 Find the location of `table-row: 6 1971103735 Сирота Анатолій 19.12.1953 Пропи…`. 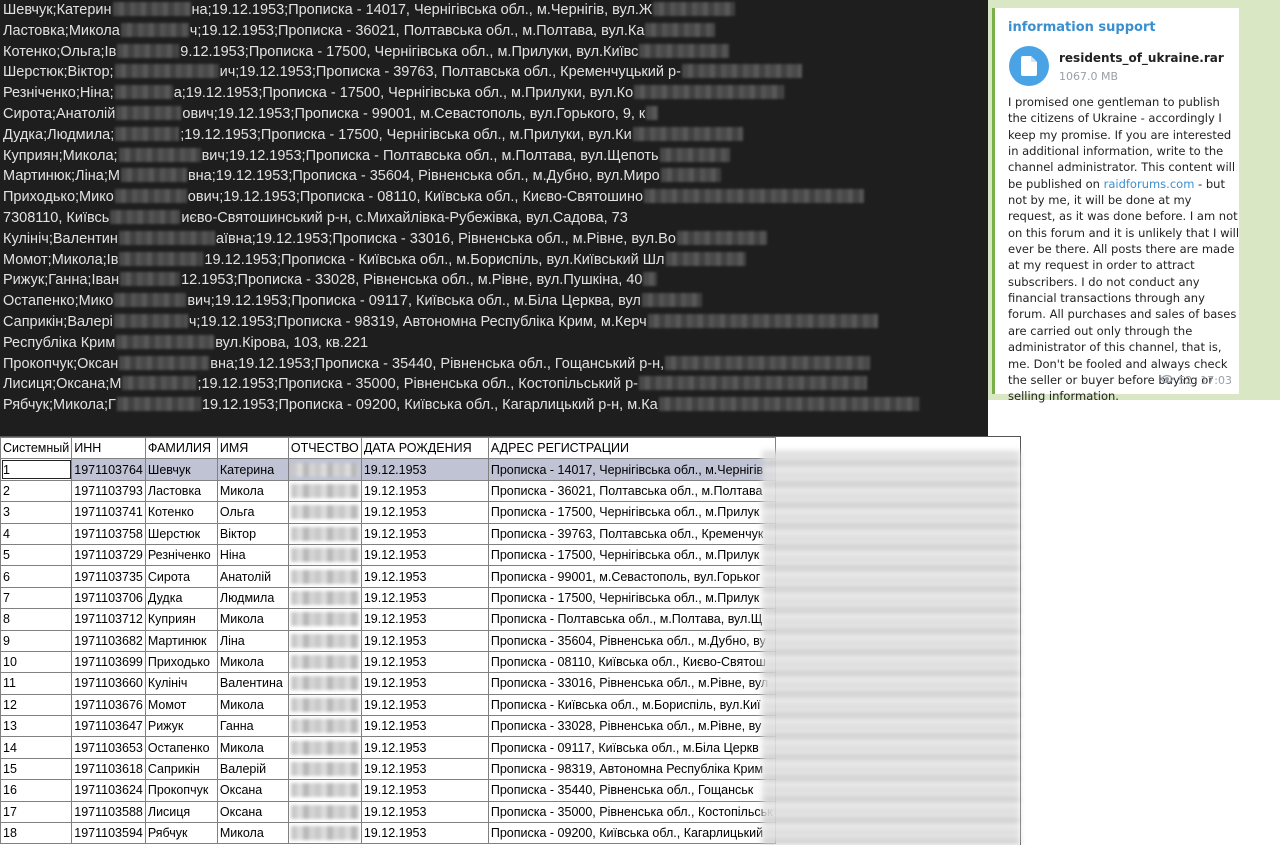

table-row: 6 1971103735 Сирота Анатолій 19.12.1953 Пропи… is located at coordinates (388, 576).